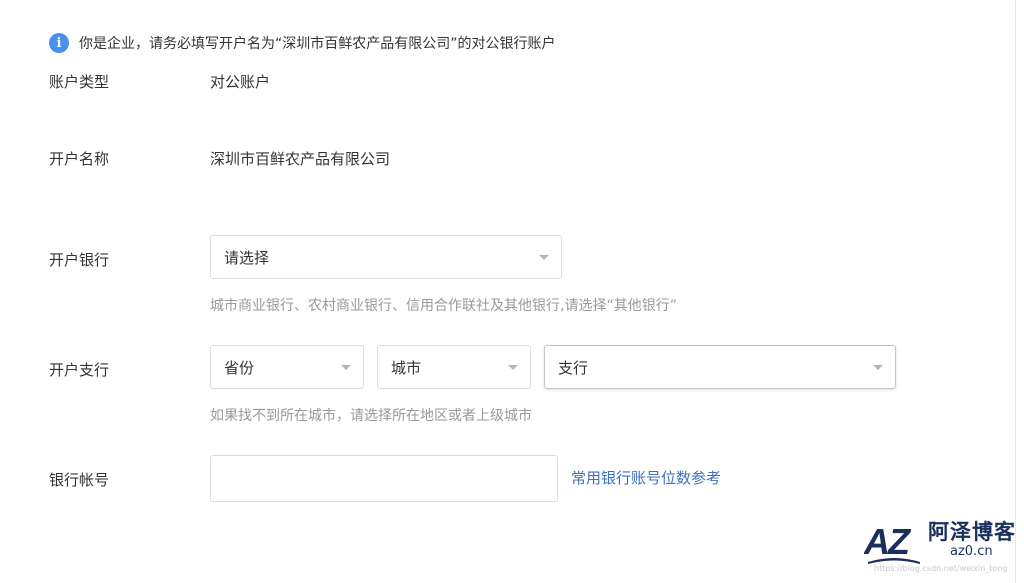 The height and width of the screenshot is (583, 1024). I want to click on branch-hint: 如果找不到所在城市，请选择所在地区或者上级城市, so click(371, 416).